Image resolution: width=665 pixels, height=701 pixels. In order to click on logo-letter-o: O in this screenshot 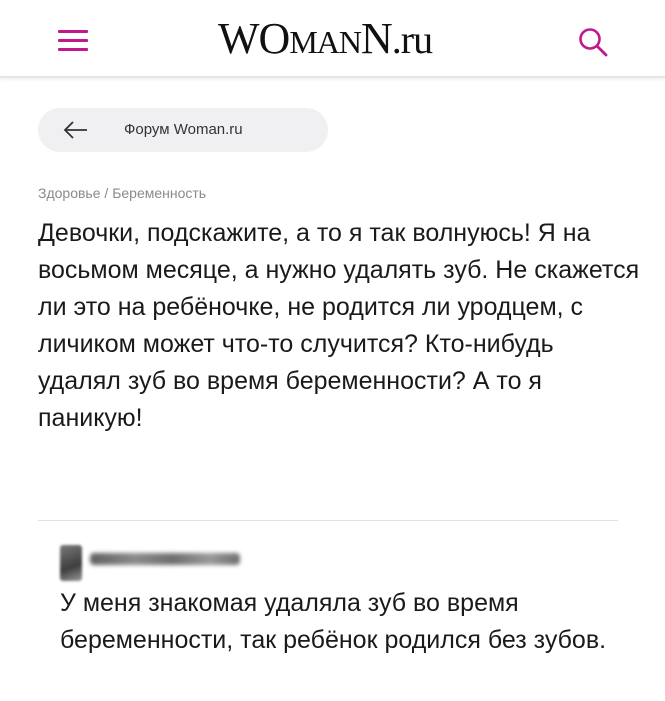, I will do `click(274, 38)`.